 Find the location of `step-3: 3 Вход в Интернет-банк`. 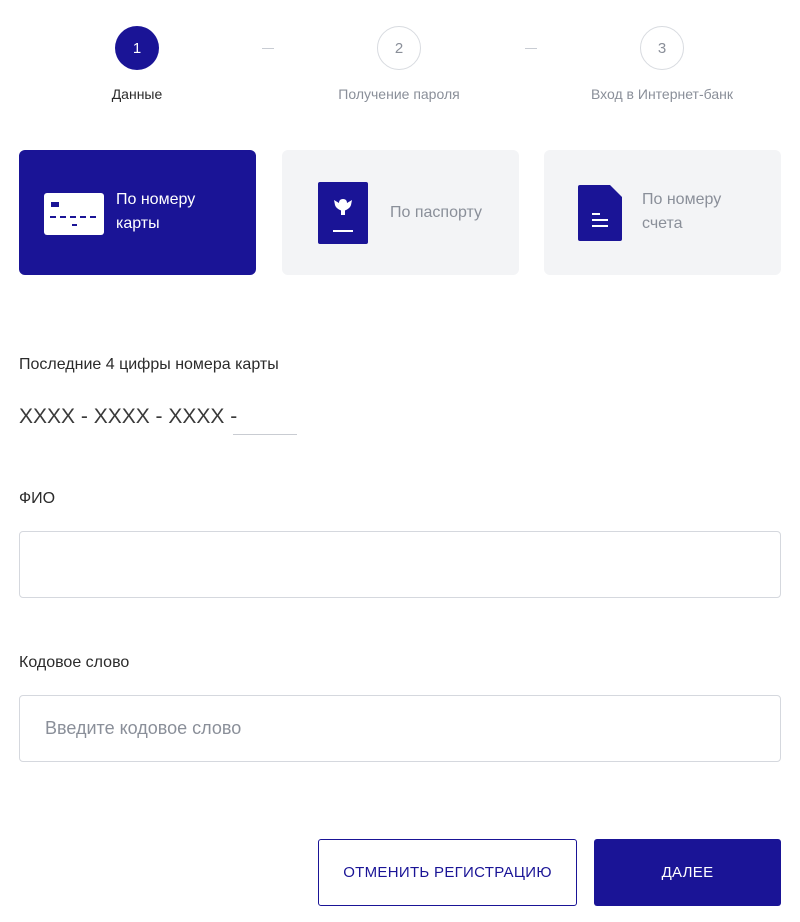

step-3: 3 Вход в Интернет-банк is located at coordinates (662, 64).